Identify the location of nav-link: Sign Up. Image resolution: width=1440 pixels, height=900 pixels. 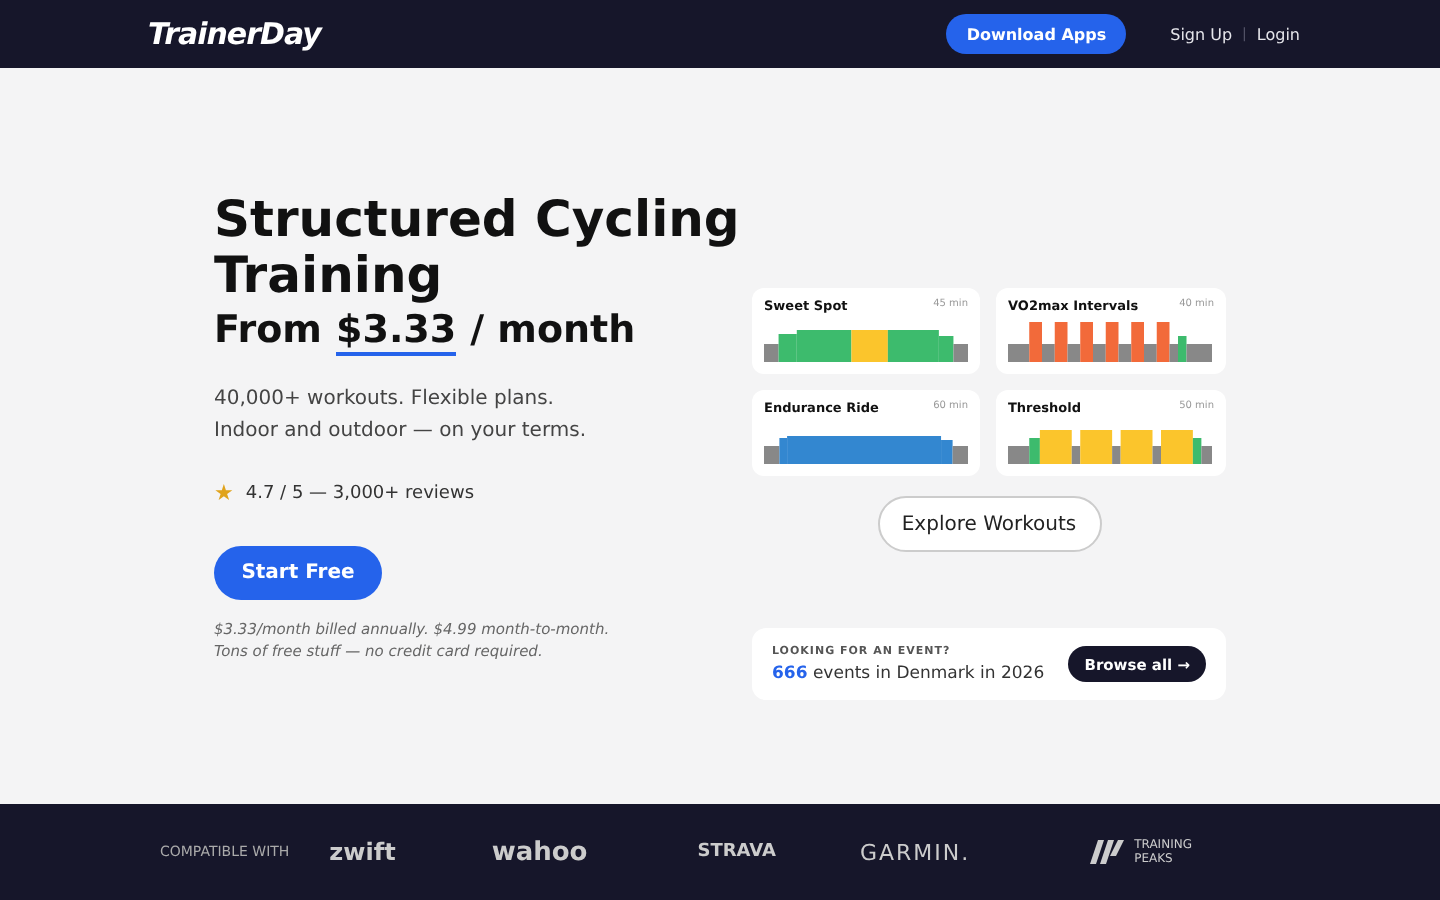
(1201, 34).